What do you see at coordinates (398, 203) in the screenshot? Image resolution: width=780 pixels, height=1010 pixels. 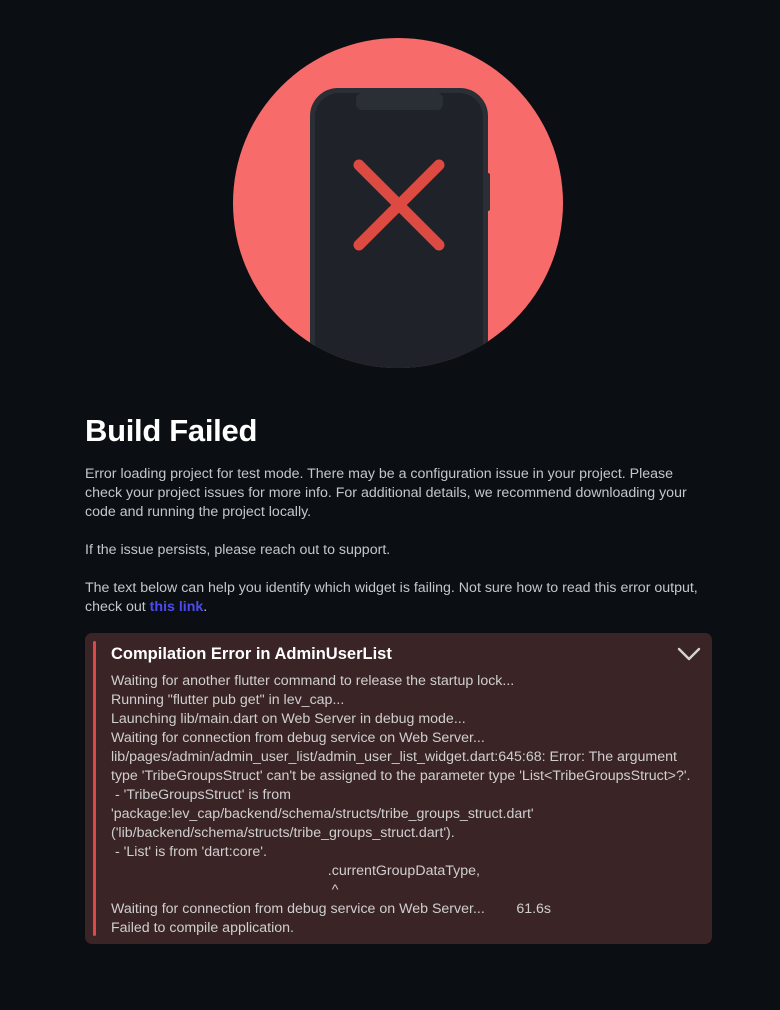 I see `phone-with-x-icon` at bounding box center [398, 203].